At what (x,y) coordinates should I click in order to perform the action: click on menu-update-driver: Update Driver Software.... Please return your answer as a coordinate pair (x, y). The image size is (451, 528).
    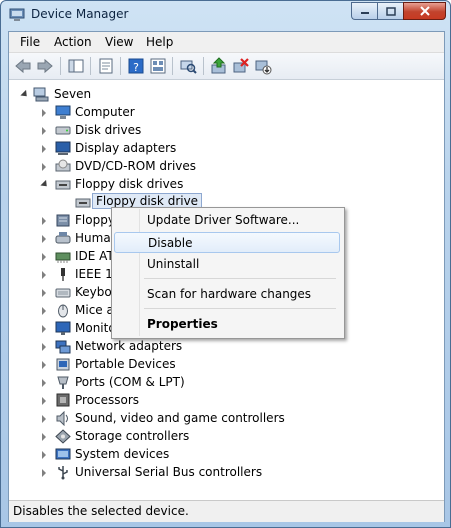
    Looking at the image, I should click on (227, 220).